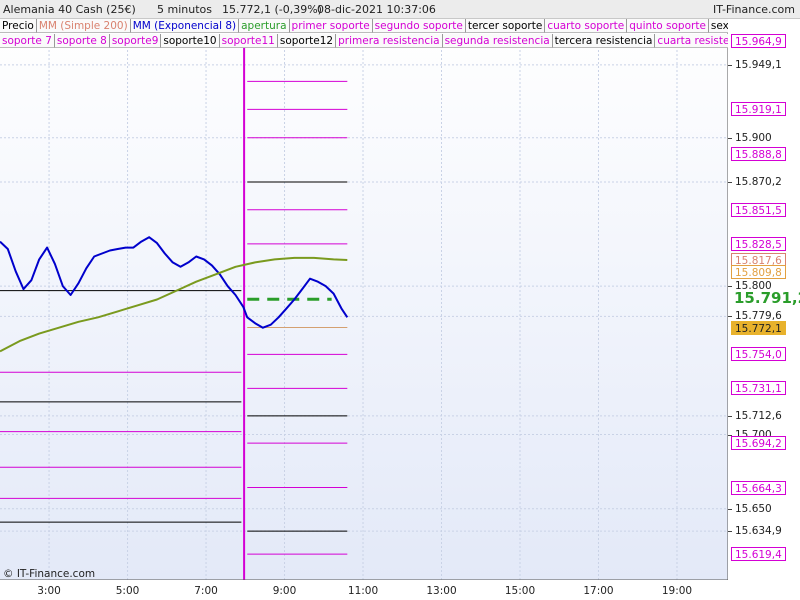 This screenshot has width=800, height=600. I want to click on indicator-label-2: MM (Exponencial 8), so click(185, 26).